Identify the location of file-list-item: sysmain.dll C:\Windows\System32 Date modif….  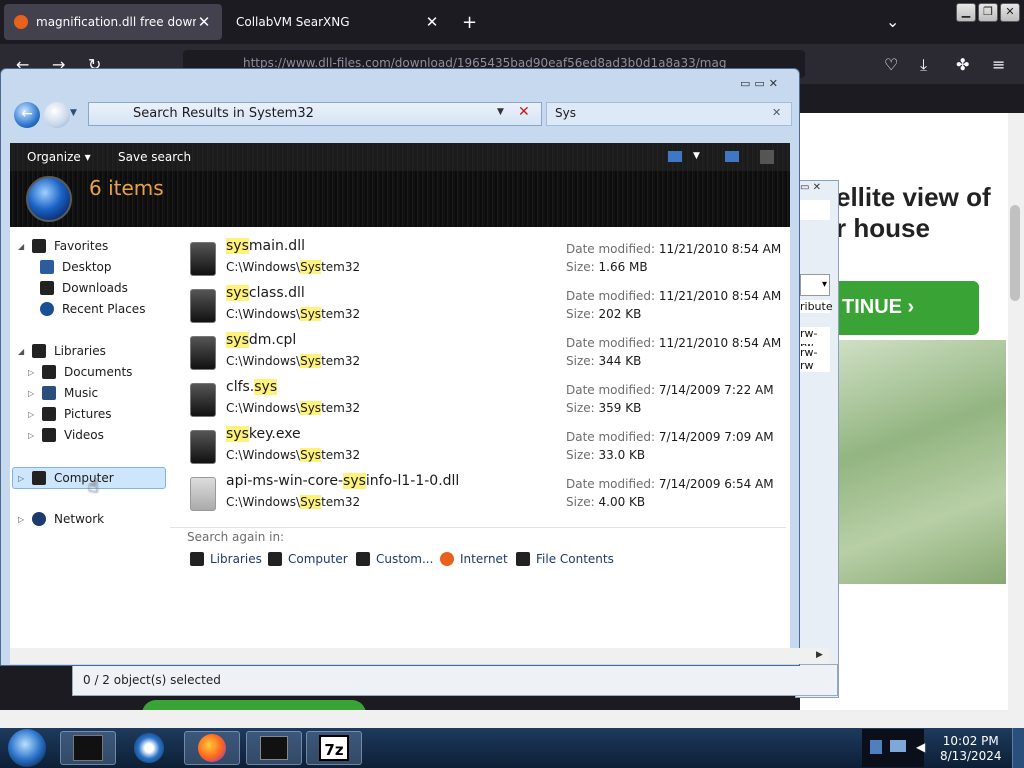
(486, 261).